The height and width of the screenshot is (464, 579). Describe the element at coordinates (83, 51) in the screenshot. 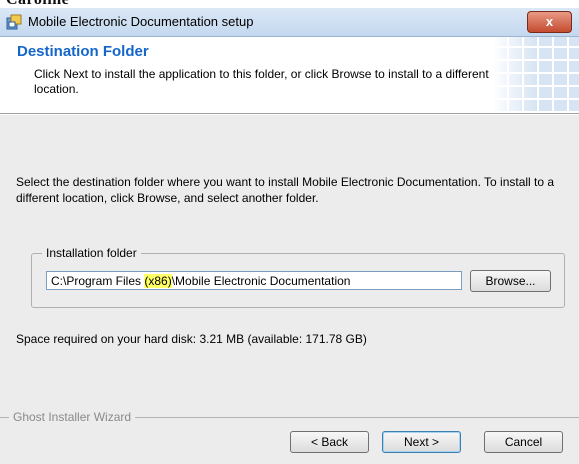

I see `page-title: Destination Folder` at that location.